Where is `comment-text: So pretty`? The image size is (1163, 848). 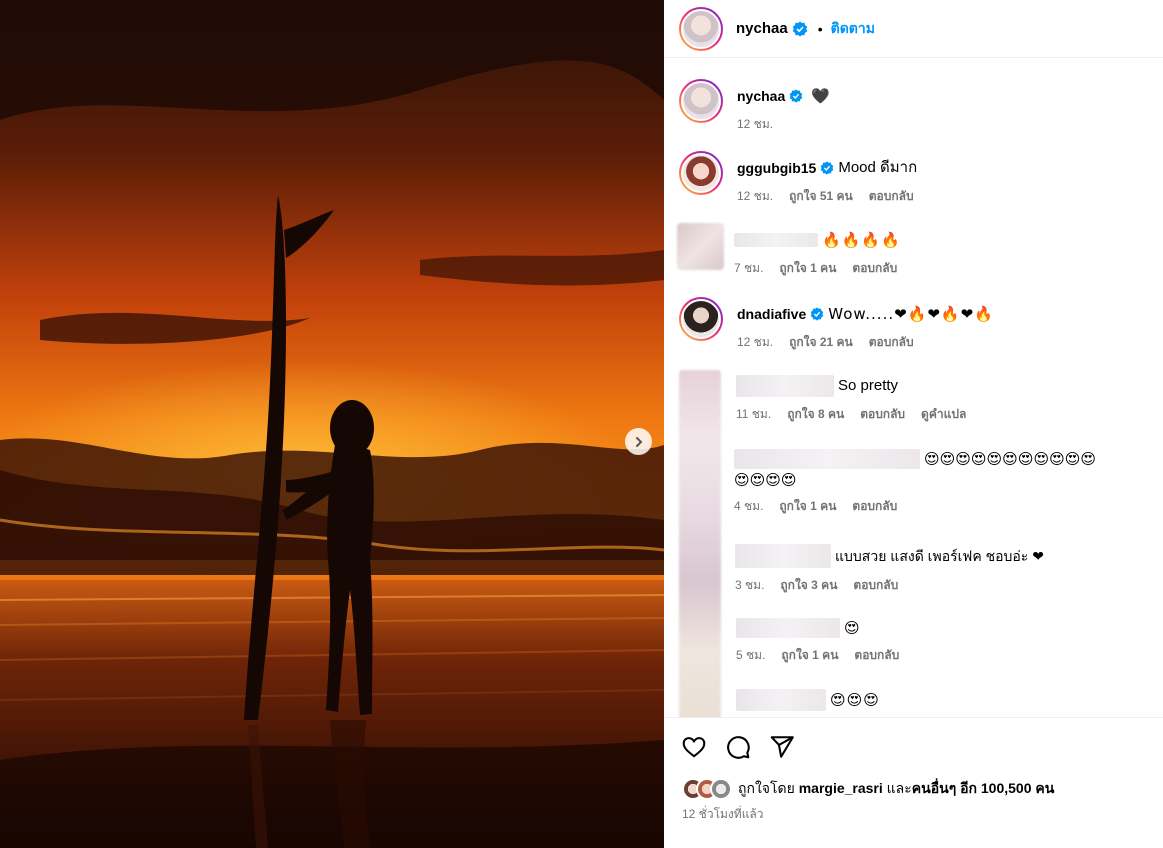 comment-text: So pretty is located at coordinates (868, 385).